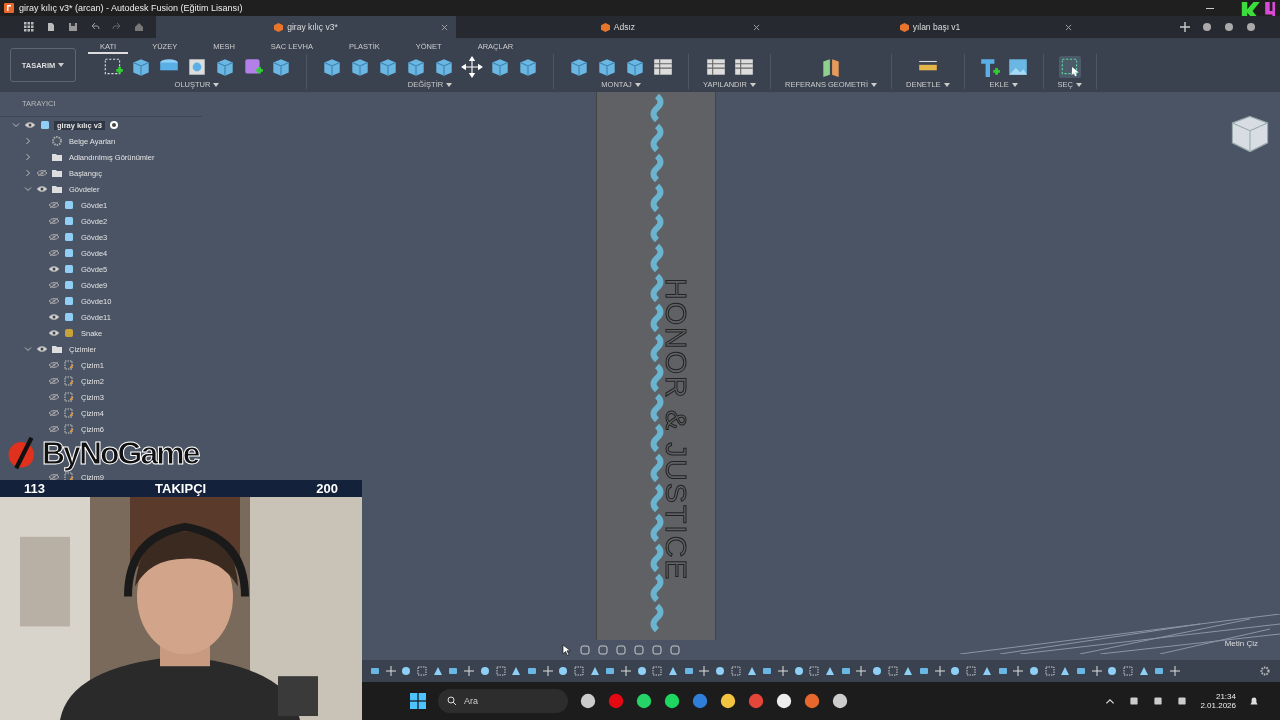  I want to click on document-tab: Adsız, so click(618, 27).